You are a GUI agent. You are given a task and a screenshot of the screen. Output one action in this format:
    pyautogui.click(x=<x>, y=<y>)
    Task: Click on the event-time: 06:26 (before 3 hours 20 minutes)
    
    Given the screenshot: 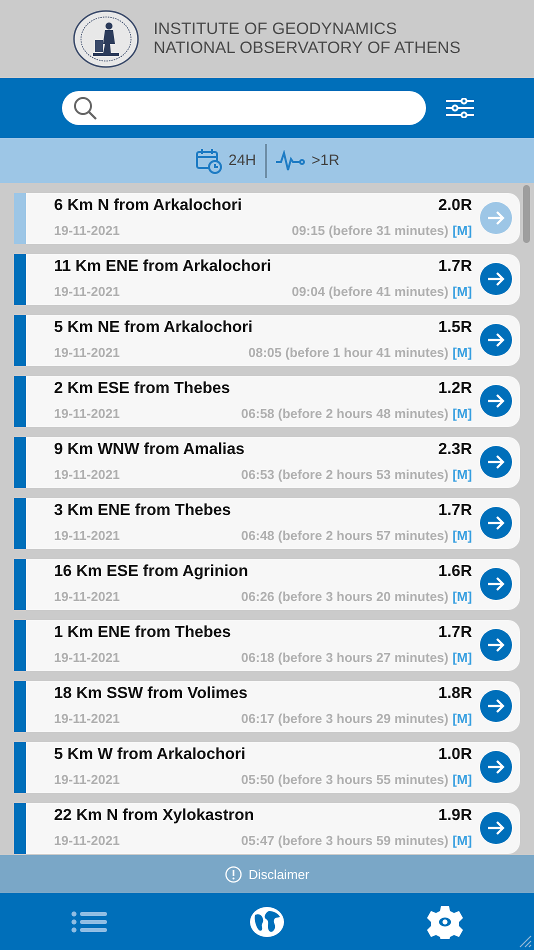 What is the action you would take?
    pyautogui.click(x=344, y=596)
    